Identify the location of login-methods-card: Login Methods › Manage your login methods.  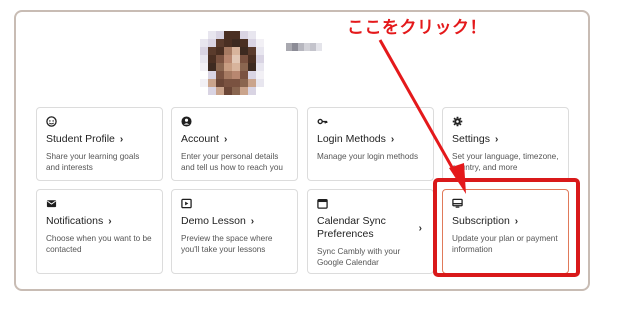
(370, 144).